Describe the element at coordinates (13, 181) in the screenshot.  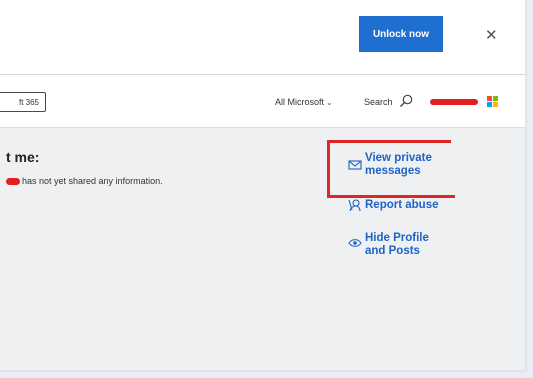
I see `redacted-username` at that location.